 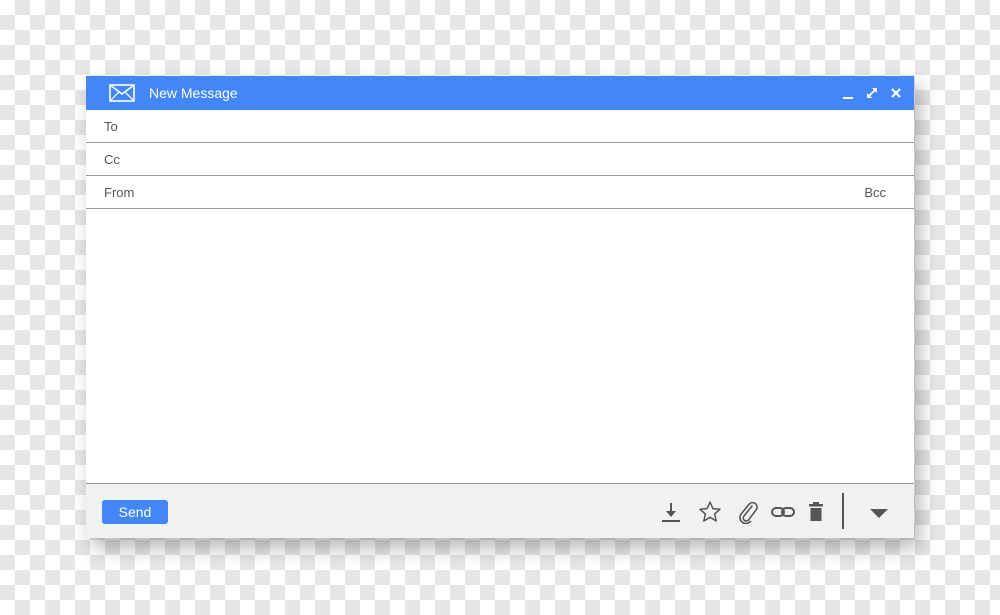 I want to click on link-icon, so click(x=783, y=512).